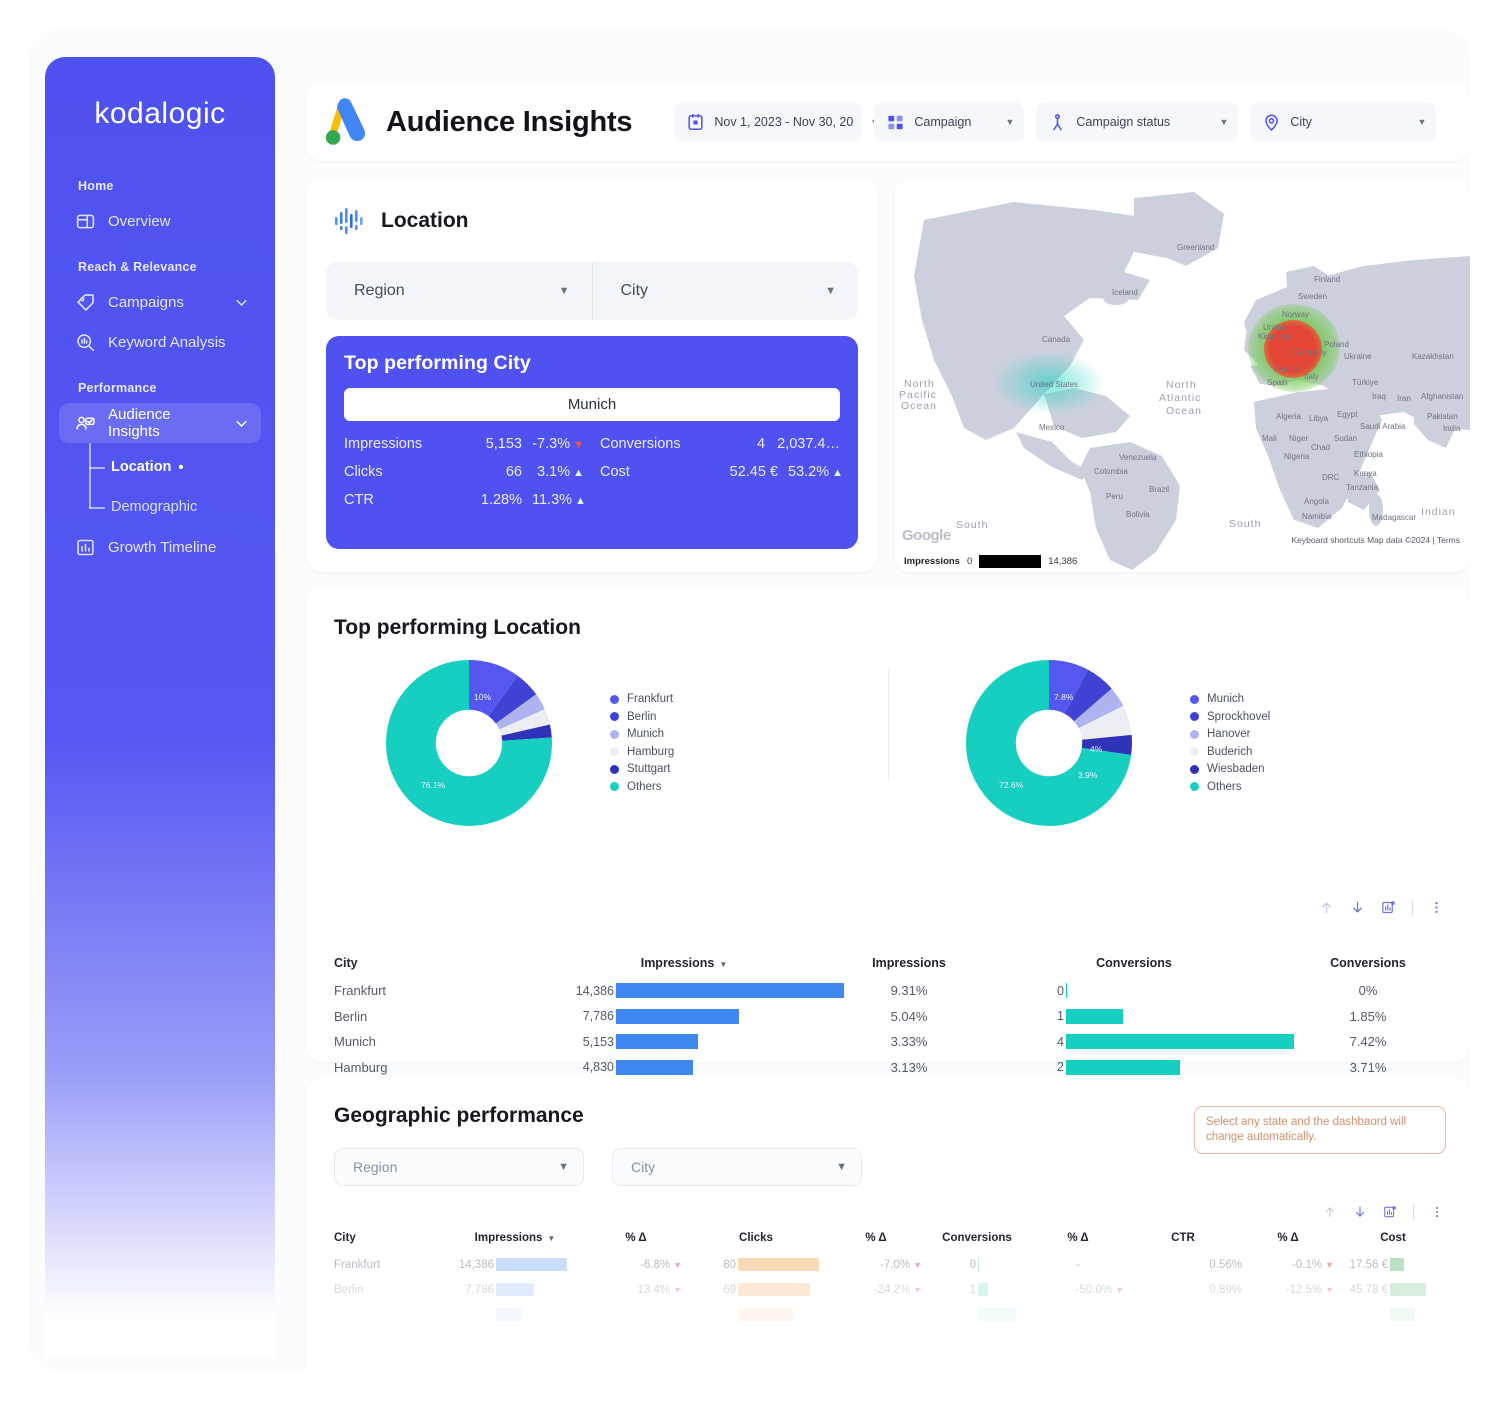  Describe the element at coordinates (175, 507) in the screenshot. I see `sidebar-item-demographic: Demographic` at that location.